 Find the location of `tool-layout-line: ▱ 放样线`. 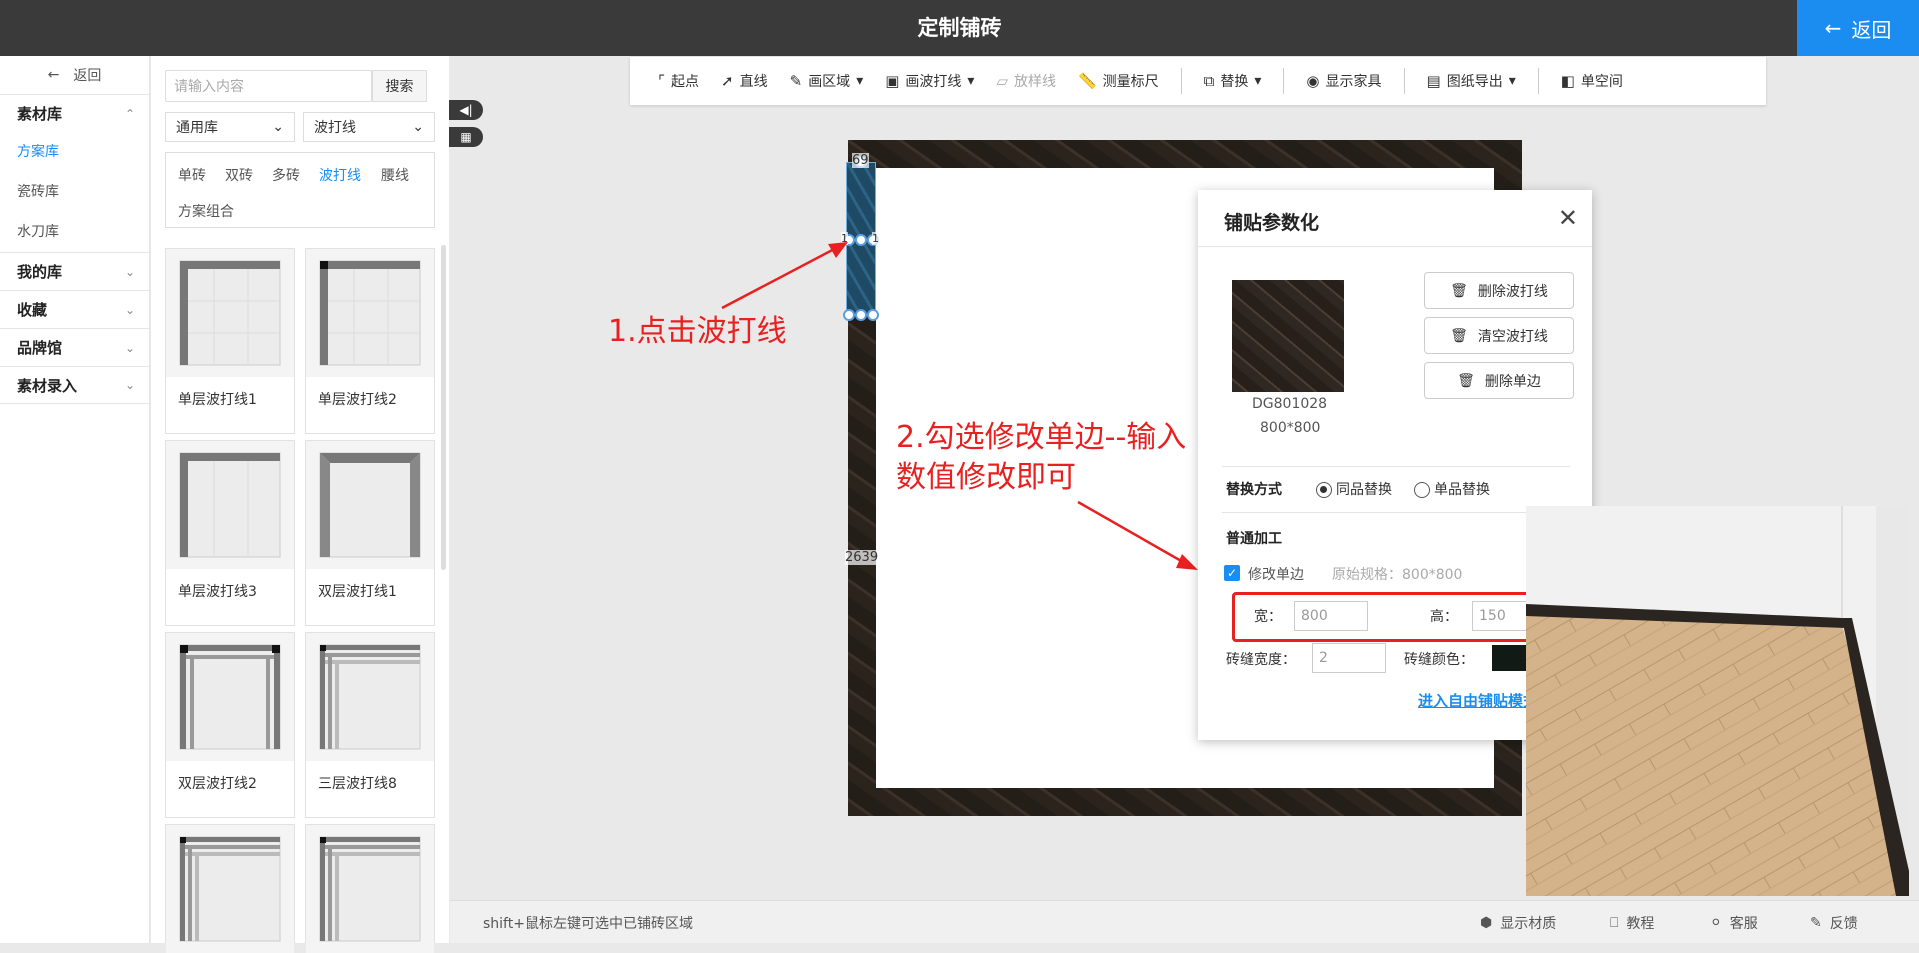

tool-layout-line: ▱ 放样线 is located at coordinates (1026, 81).